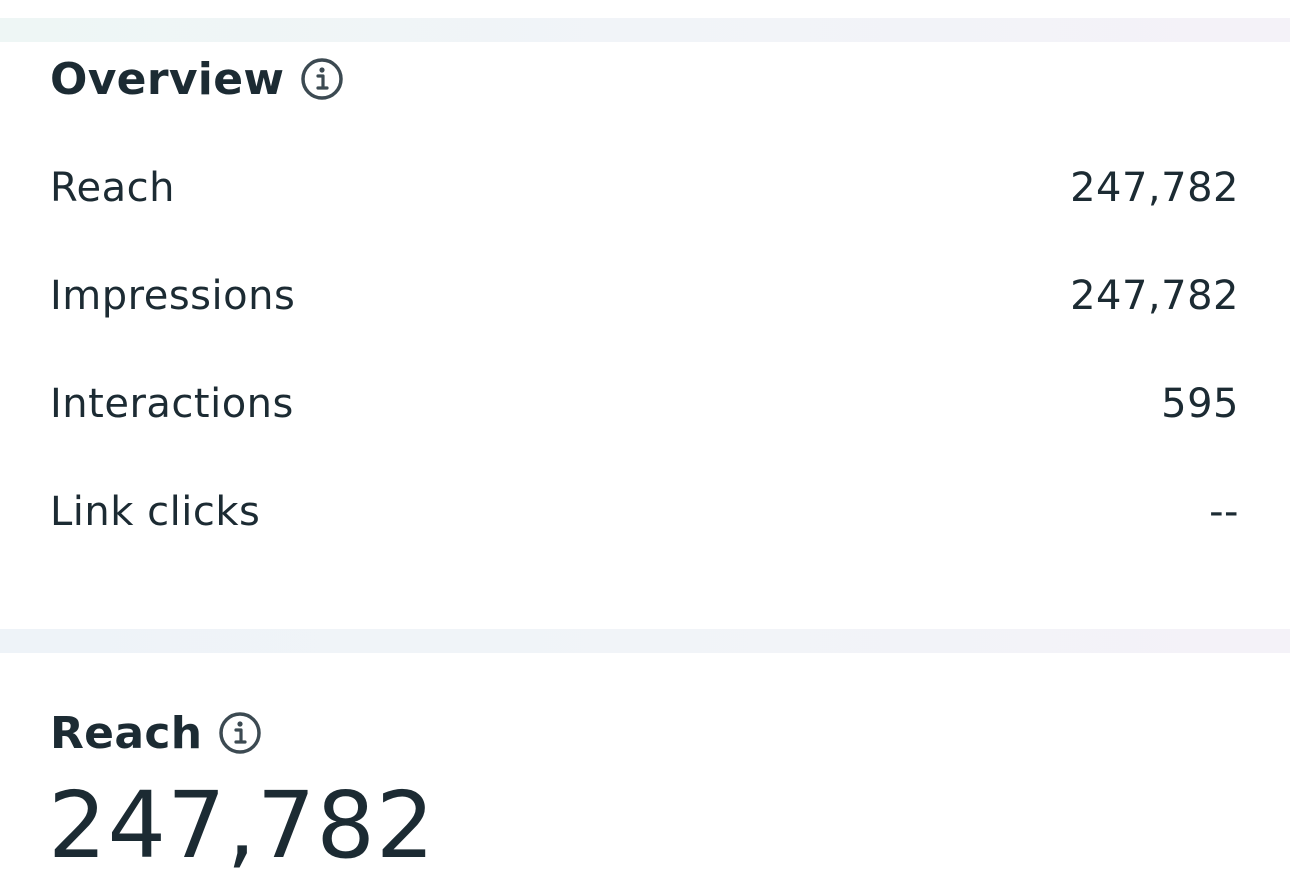  What do you see at coordinates (112, 188) in the screenshot?
I see `metric-label: Reach` at bounding box center [112, 188].